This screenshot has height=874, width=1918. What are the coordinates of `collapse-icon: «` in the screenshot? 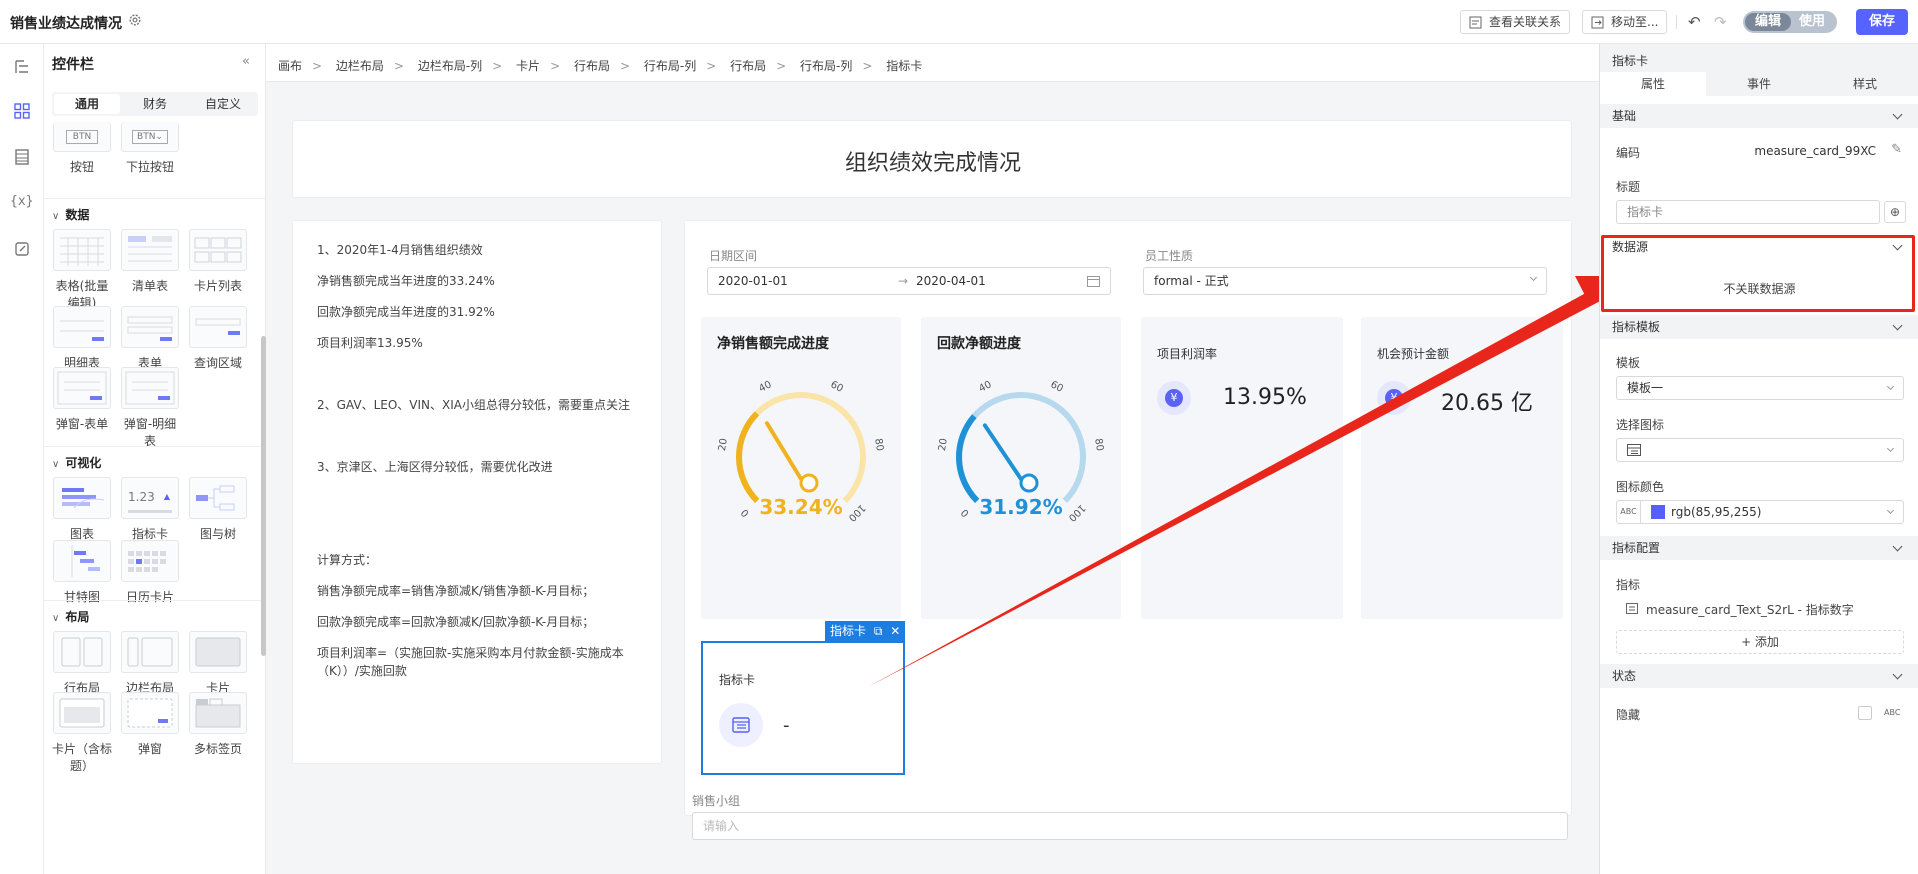 It's located at (246, 61).